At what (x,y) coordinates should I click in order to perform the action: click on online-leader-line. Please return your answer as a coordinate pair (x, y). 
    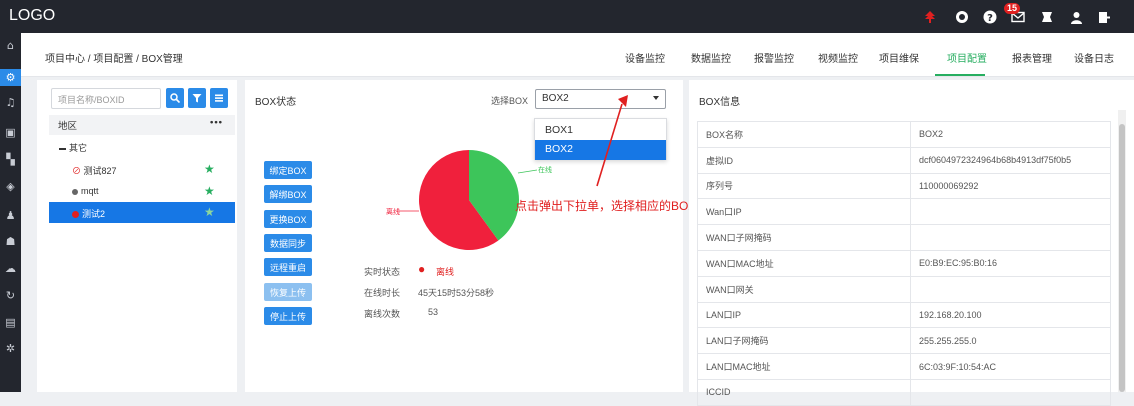
    Looking at the image, I should click on (527, 171).